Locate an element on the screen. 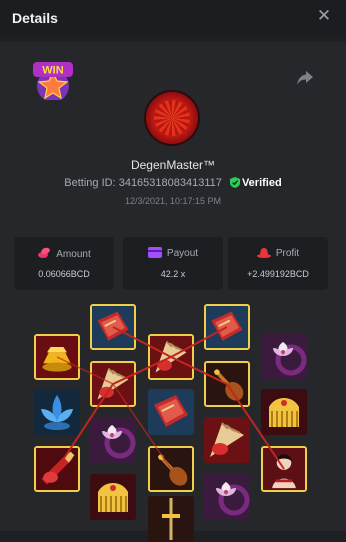  tile-sword is located at coordinates (171, 519).